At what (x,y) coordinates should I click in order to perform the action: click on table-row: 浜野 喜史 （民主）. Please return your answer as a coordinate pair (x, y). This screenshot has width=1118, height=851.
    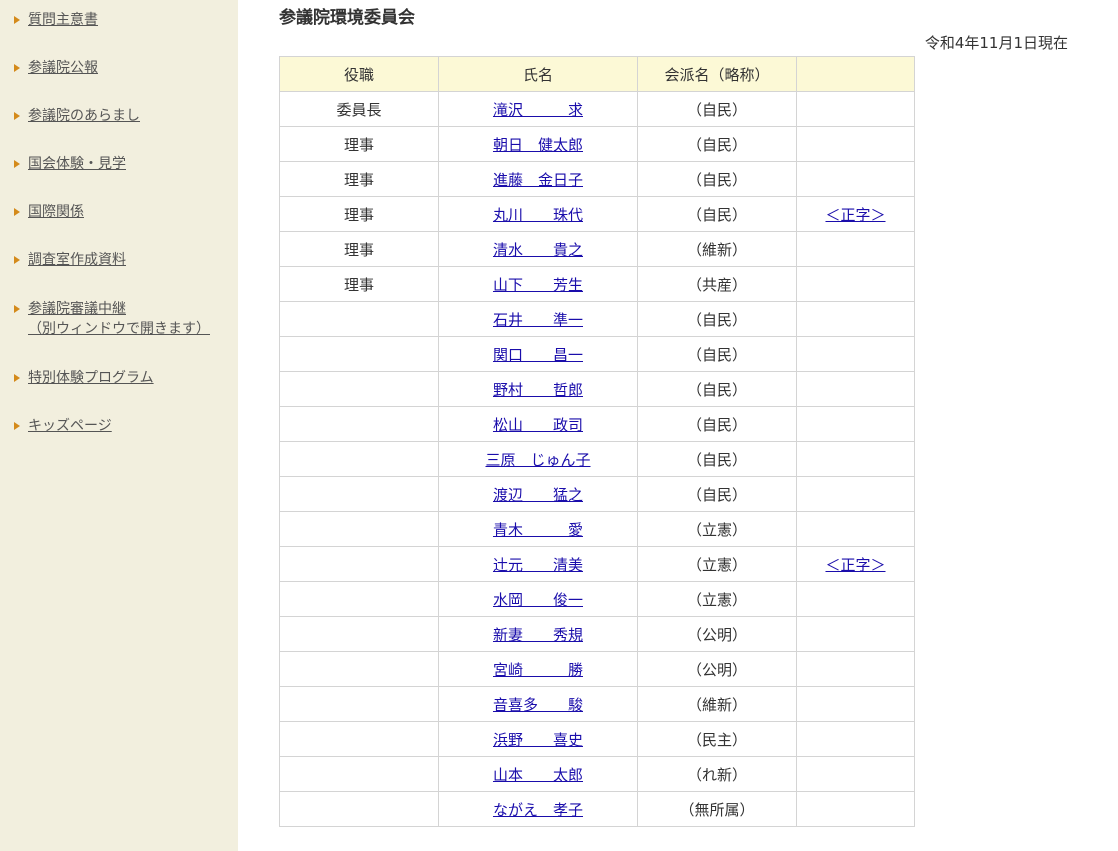
    Looking at the image, I should click on (597, 739).